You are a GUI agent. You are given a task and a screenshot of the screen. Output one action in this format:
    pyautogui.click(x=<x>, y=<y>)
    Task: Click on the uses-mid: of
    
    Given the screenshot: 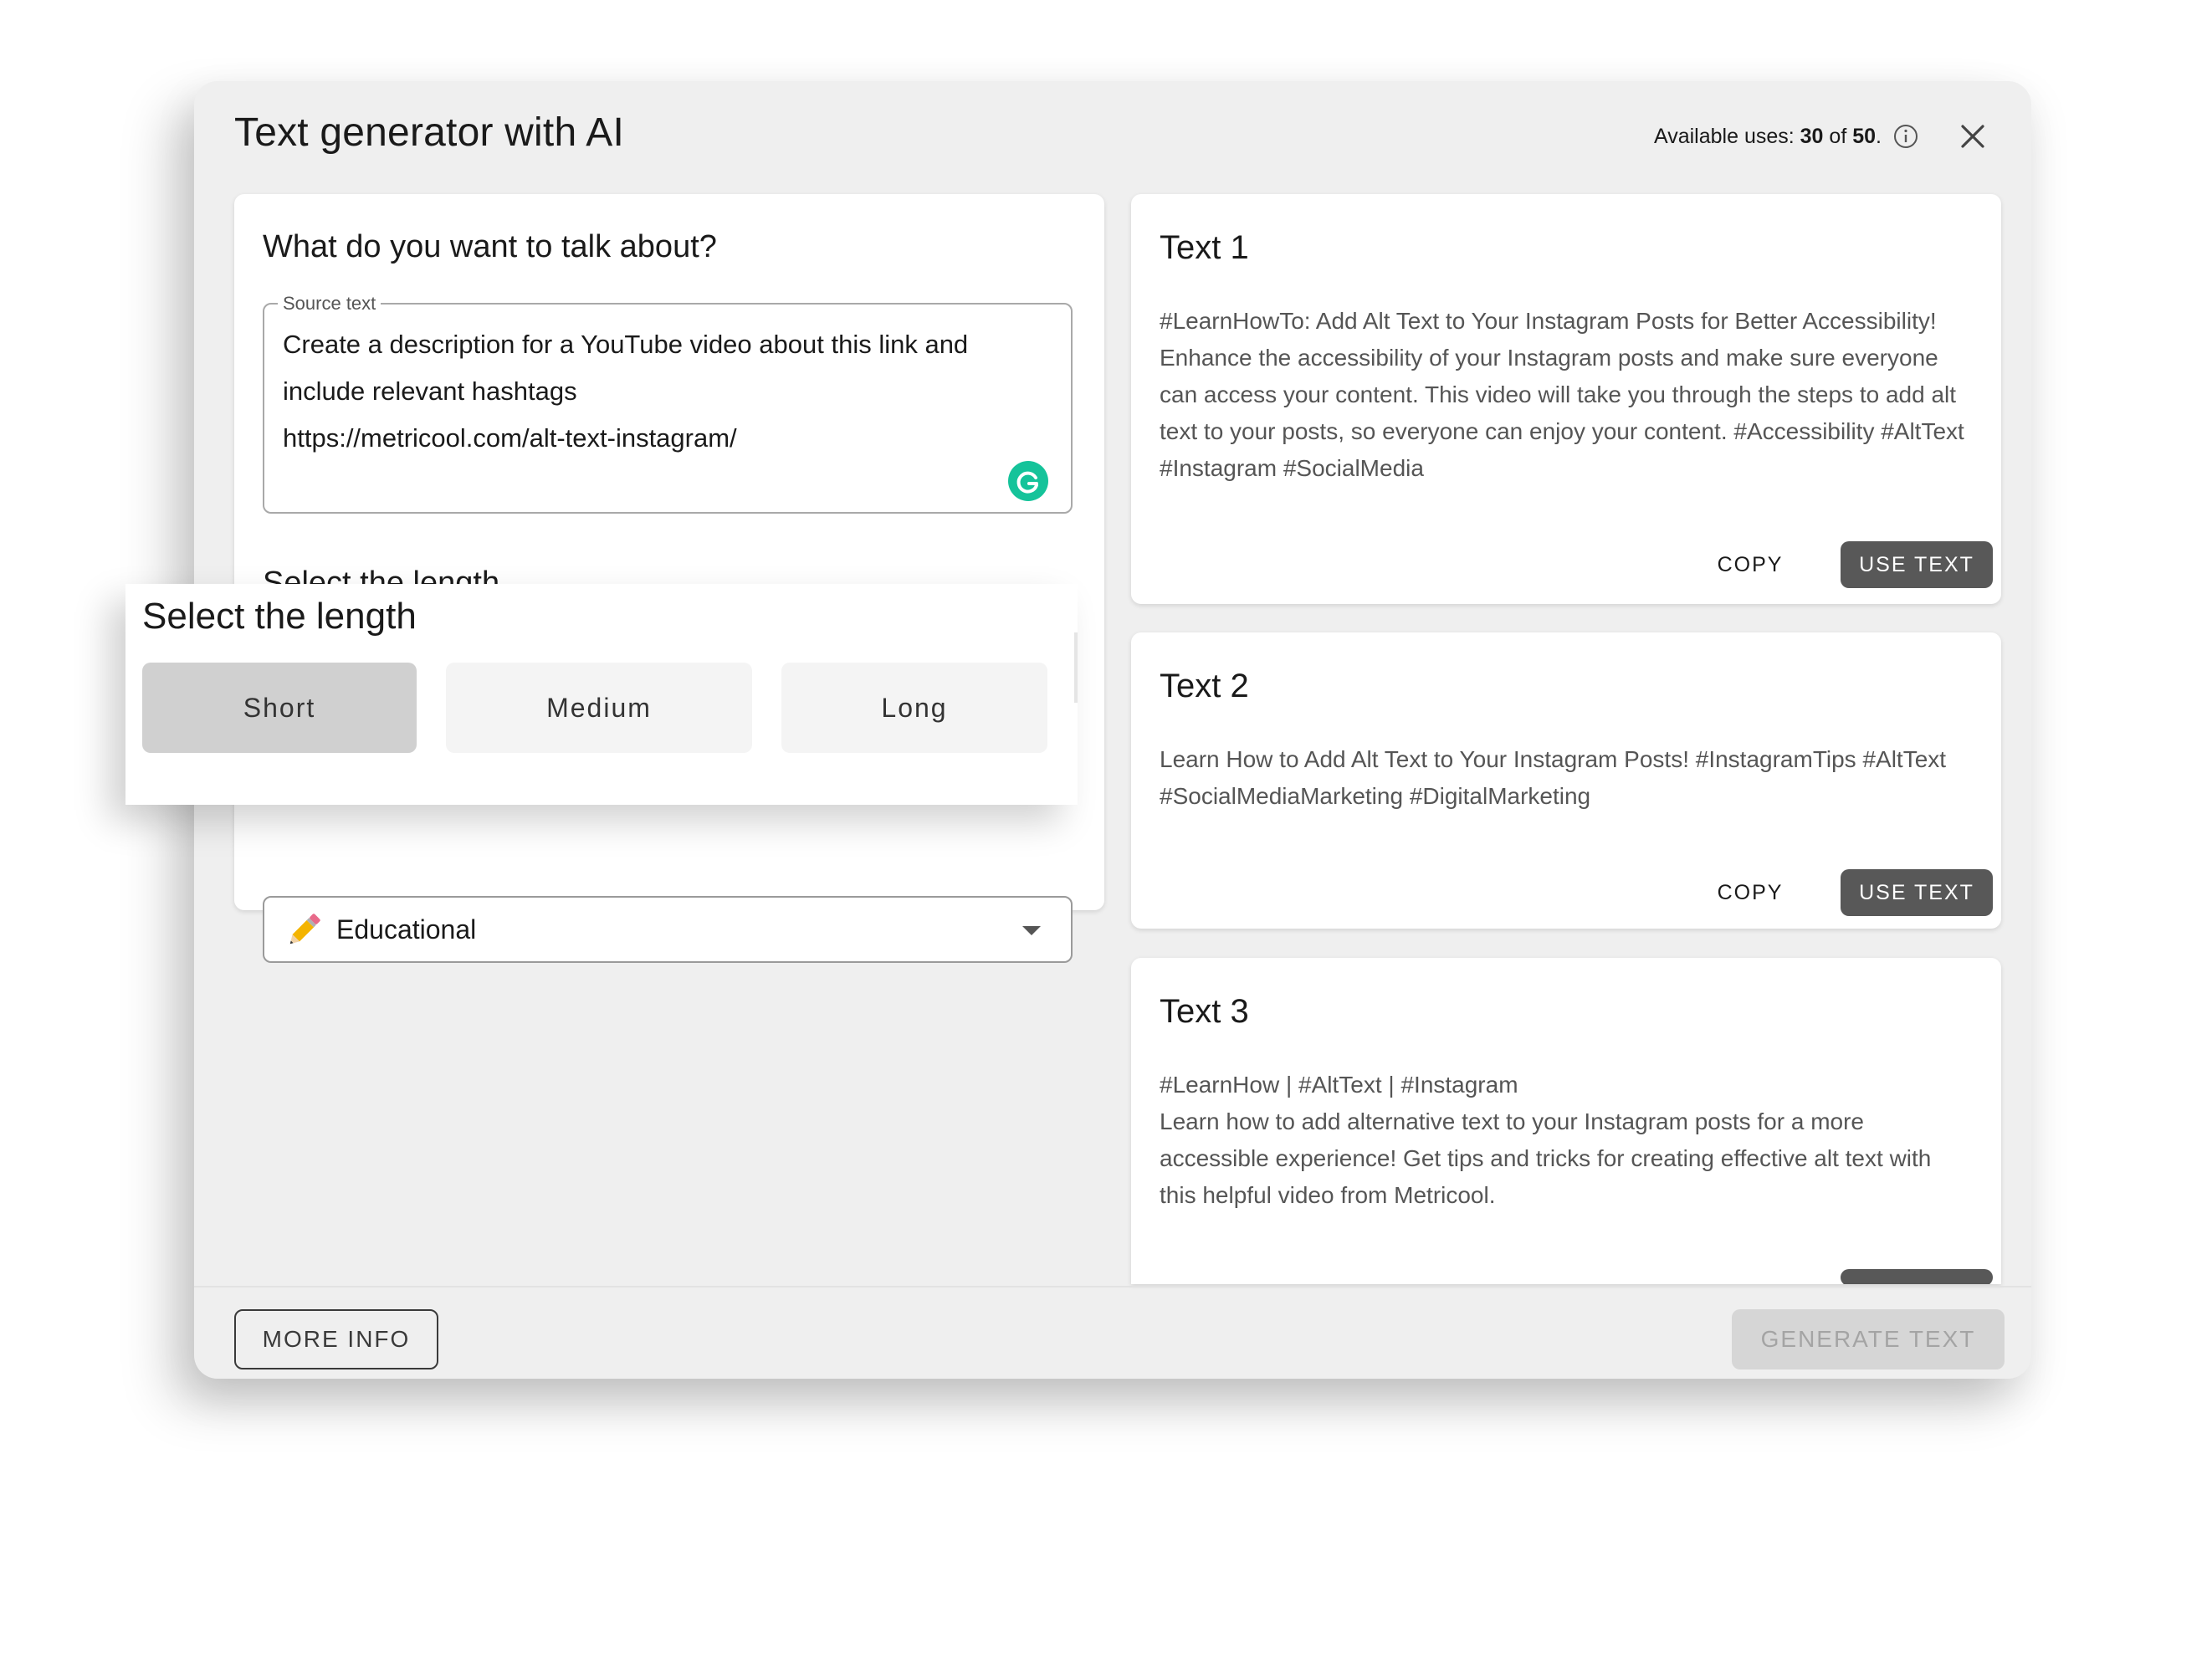 What is the action you would take?
    pyautogui.click(x=1838, y=136)
    